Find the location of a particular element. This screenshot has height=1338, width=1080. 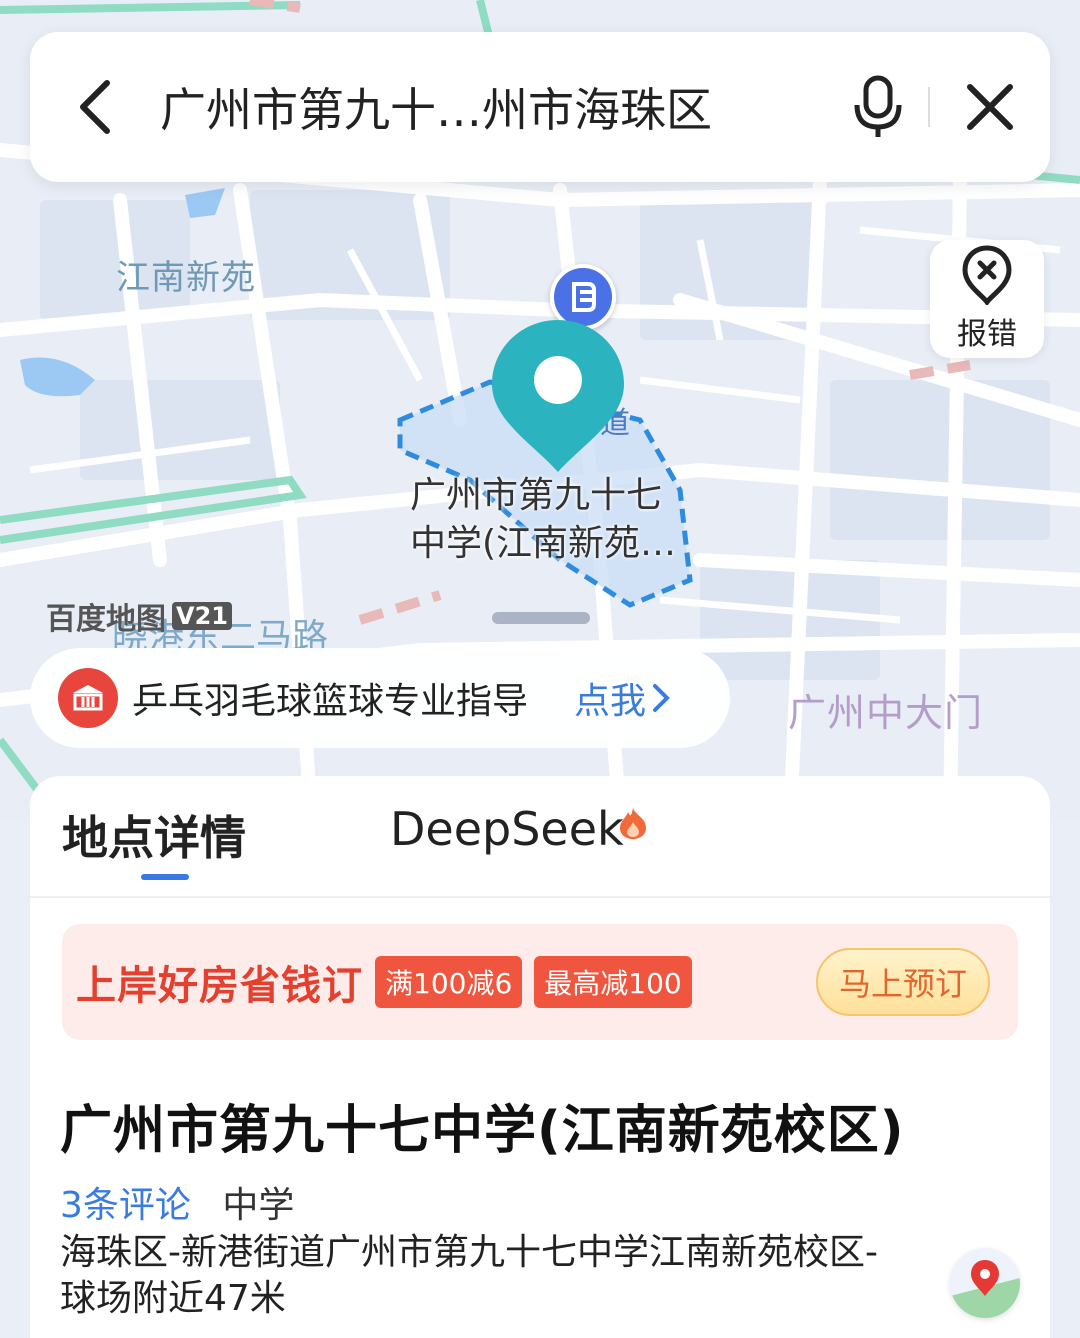

map-location-icon is located at coordinates (985, 1289).